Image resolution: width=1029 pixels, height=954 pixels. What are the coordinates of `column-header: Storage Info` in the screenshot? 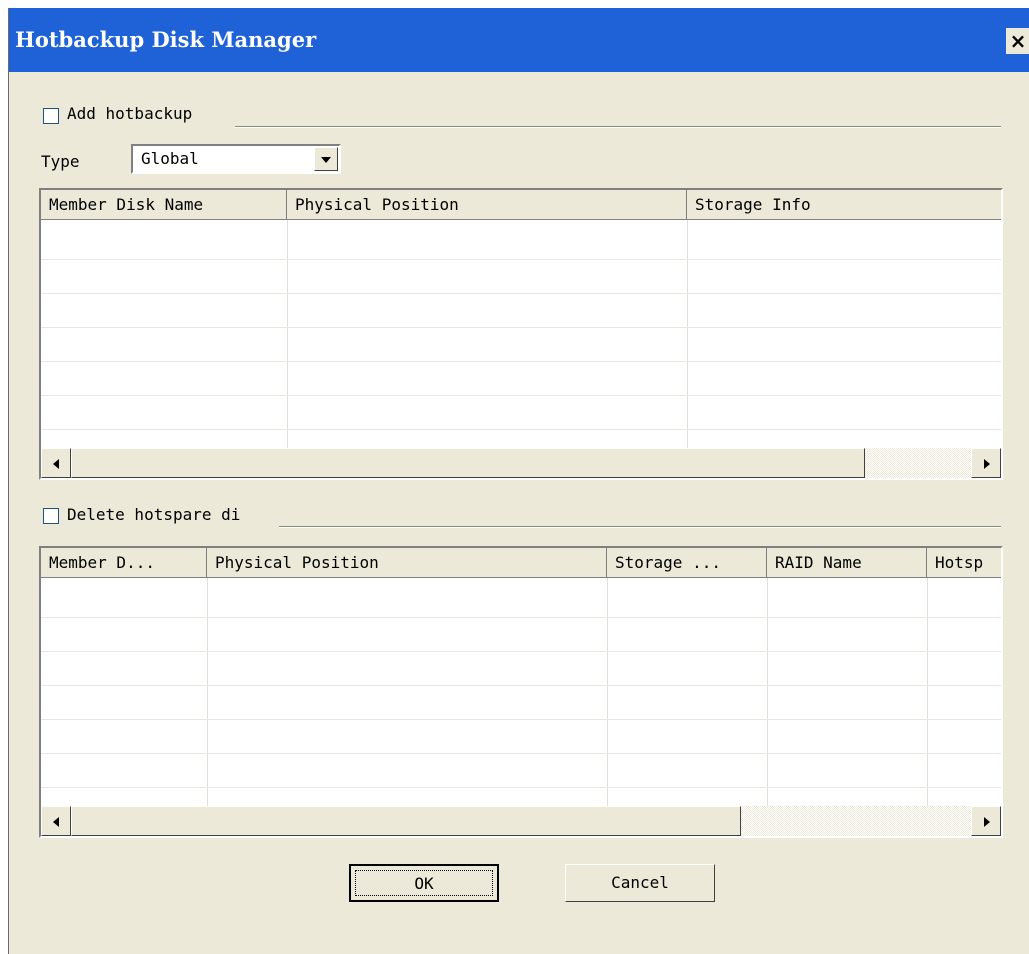 It's located at (844, 205).